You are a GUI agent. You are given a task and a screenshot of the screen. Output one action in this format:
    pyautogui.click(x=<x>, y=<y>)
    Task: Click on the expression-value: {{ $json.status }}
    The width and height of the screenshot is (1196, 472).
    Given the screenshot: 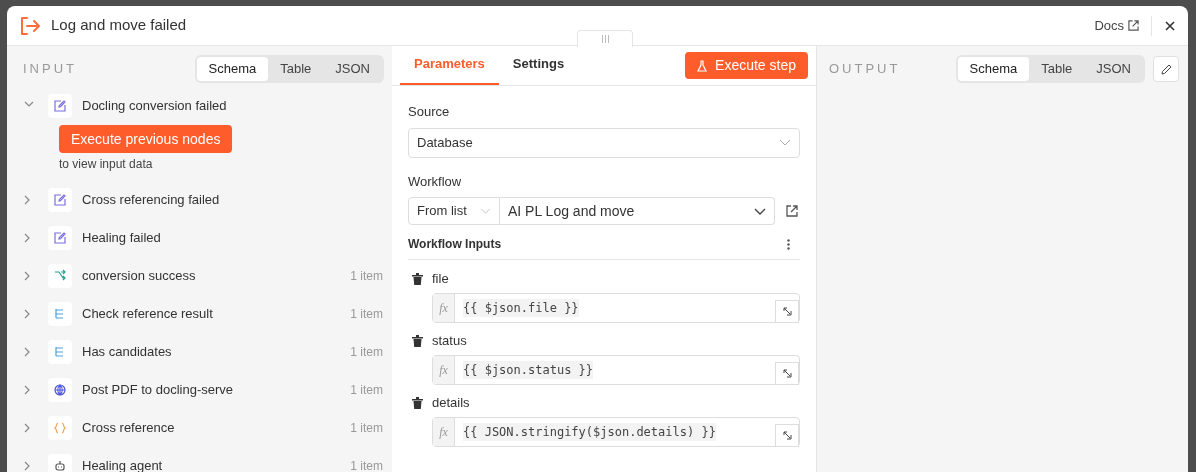 What is the action you would take?
    pyautogui.click(x=528, y=370)
    